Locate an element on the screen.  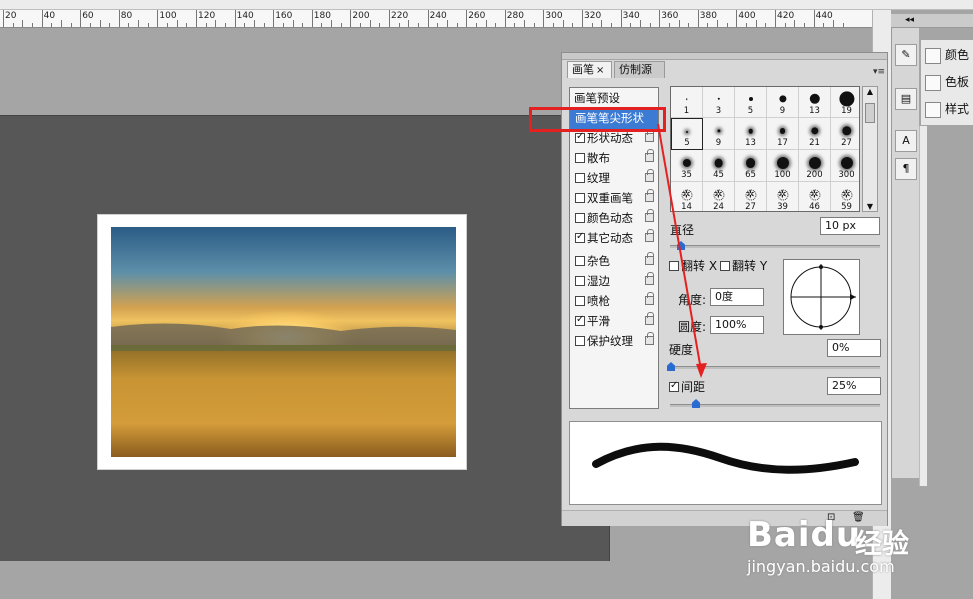
brush-setting-item: 喷枪 is located at coordinates (614, 302).